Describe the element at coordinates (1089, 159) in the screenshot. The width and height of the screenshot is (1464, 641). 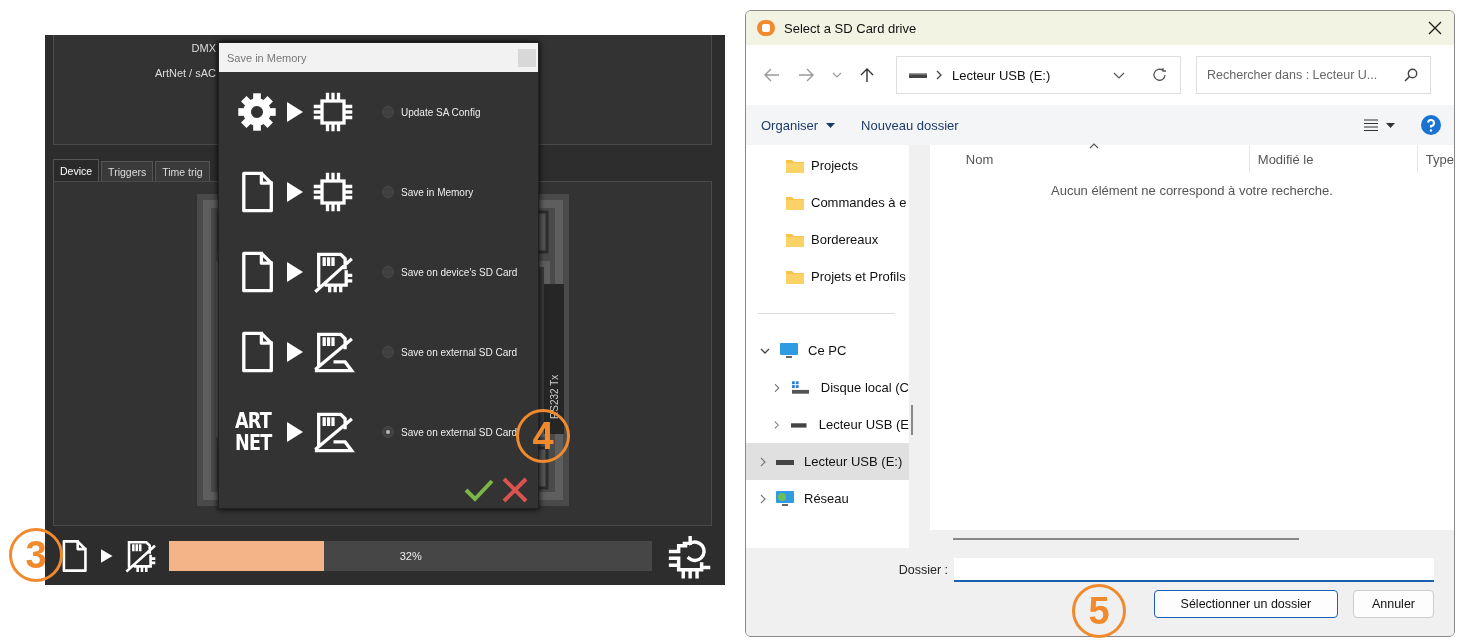
I see `column-header: Nom` at that location.